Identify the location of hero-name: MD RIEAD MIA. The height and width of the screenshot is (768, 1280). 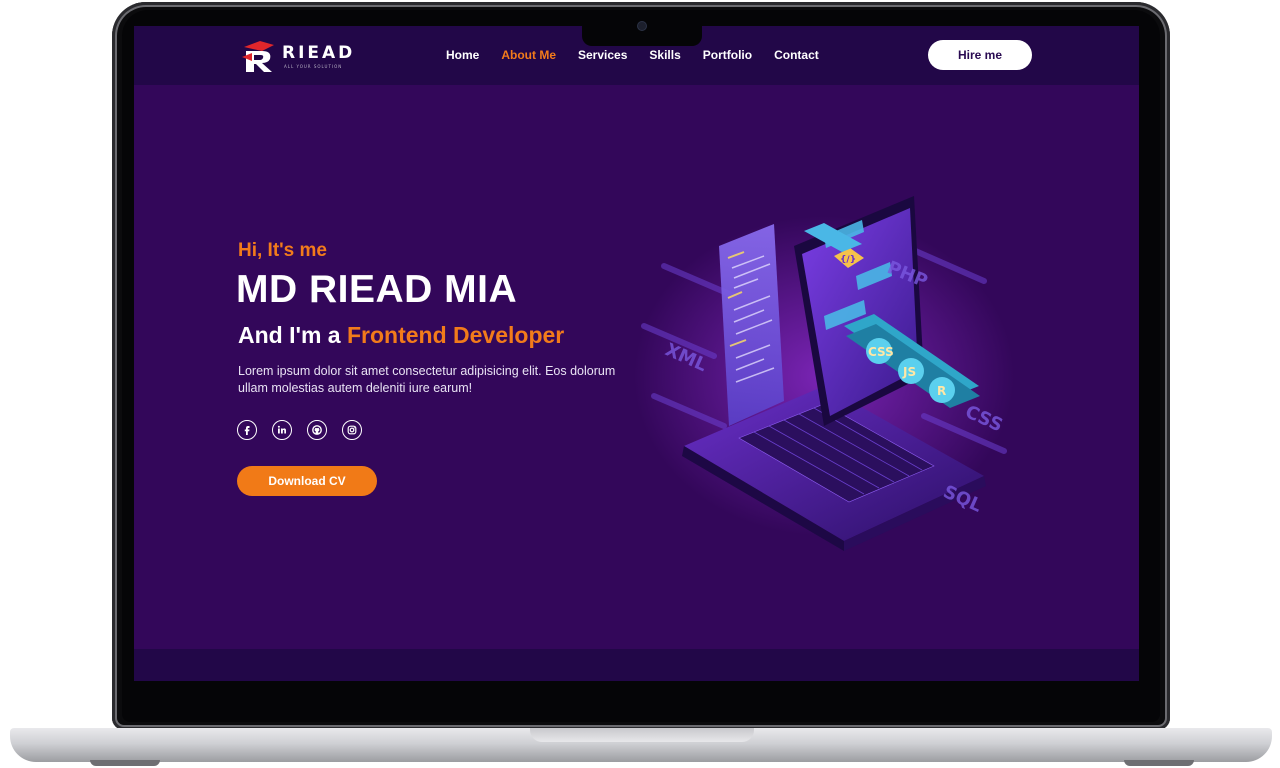
(377, 289).